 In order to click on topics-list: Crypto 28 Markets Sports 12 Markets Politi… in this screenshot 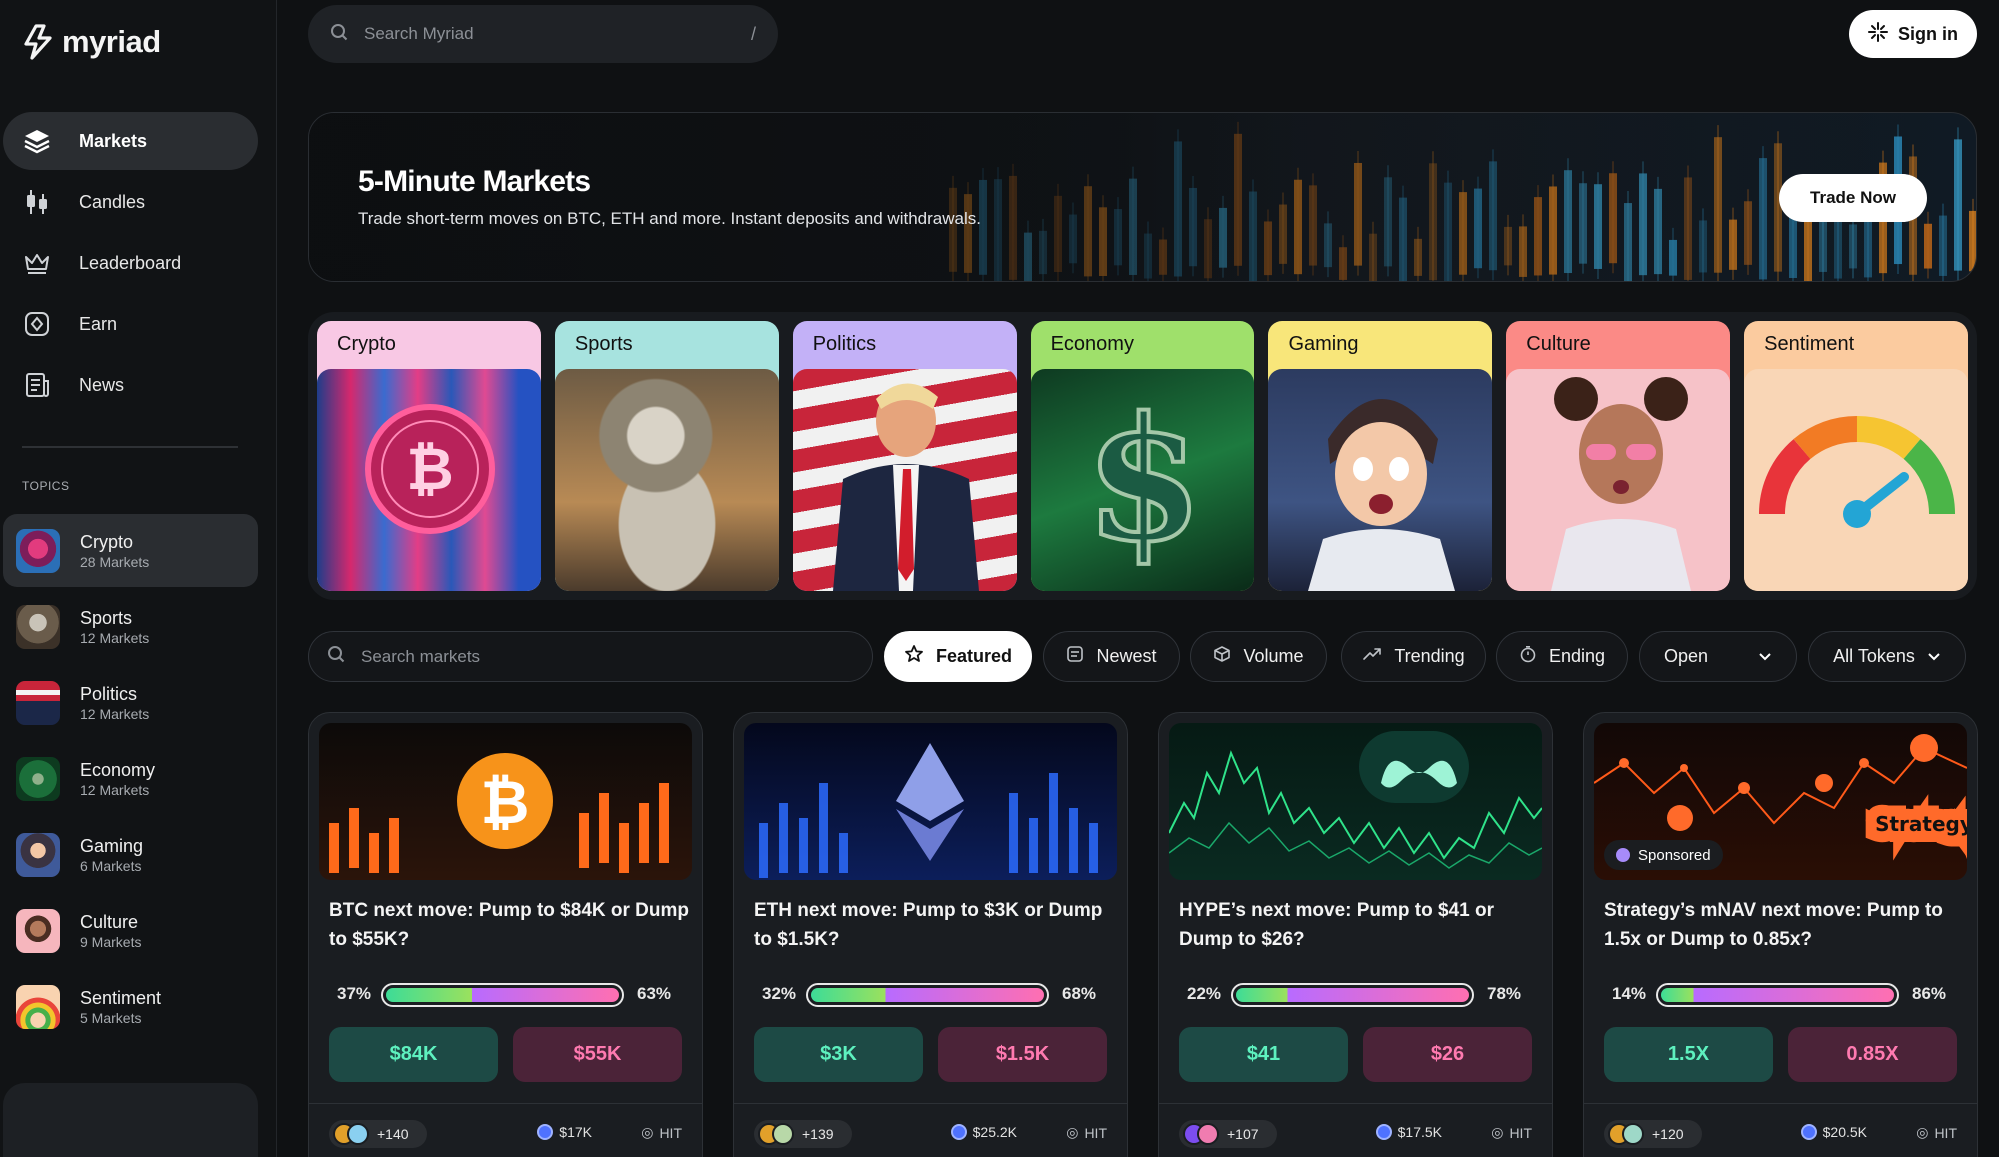, I will do `click(130, 780)`.